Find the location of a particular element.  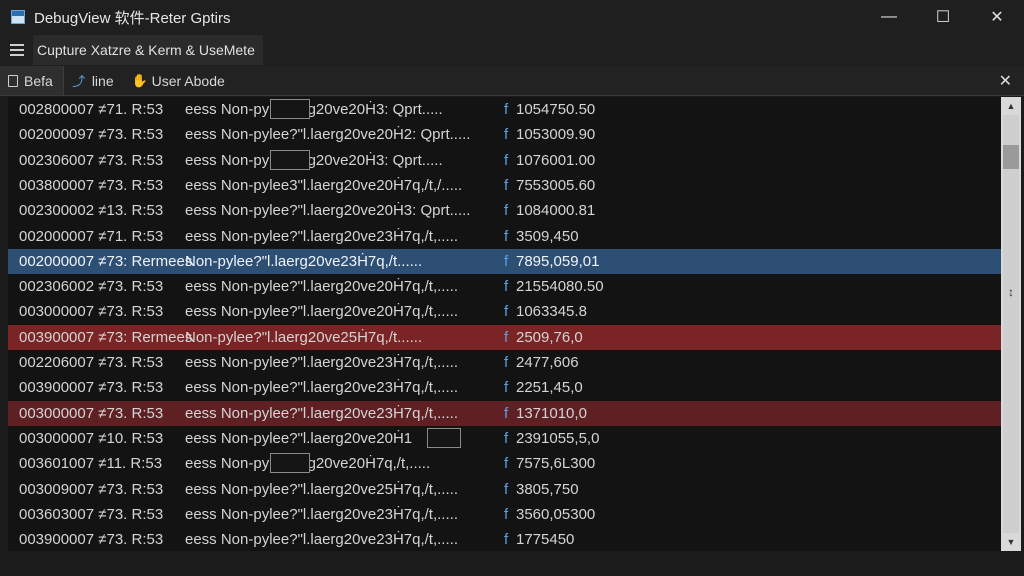

log-process-cell: 003601007 ≠11. R:53 is located at coordinates (91, 463).